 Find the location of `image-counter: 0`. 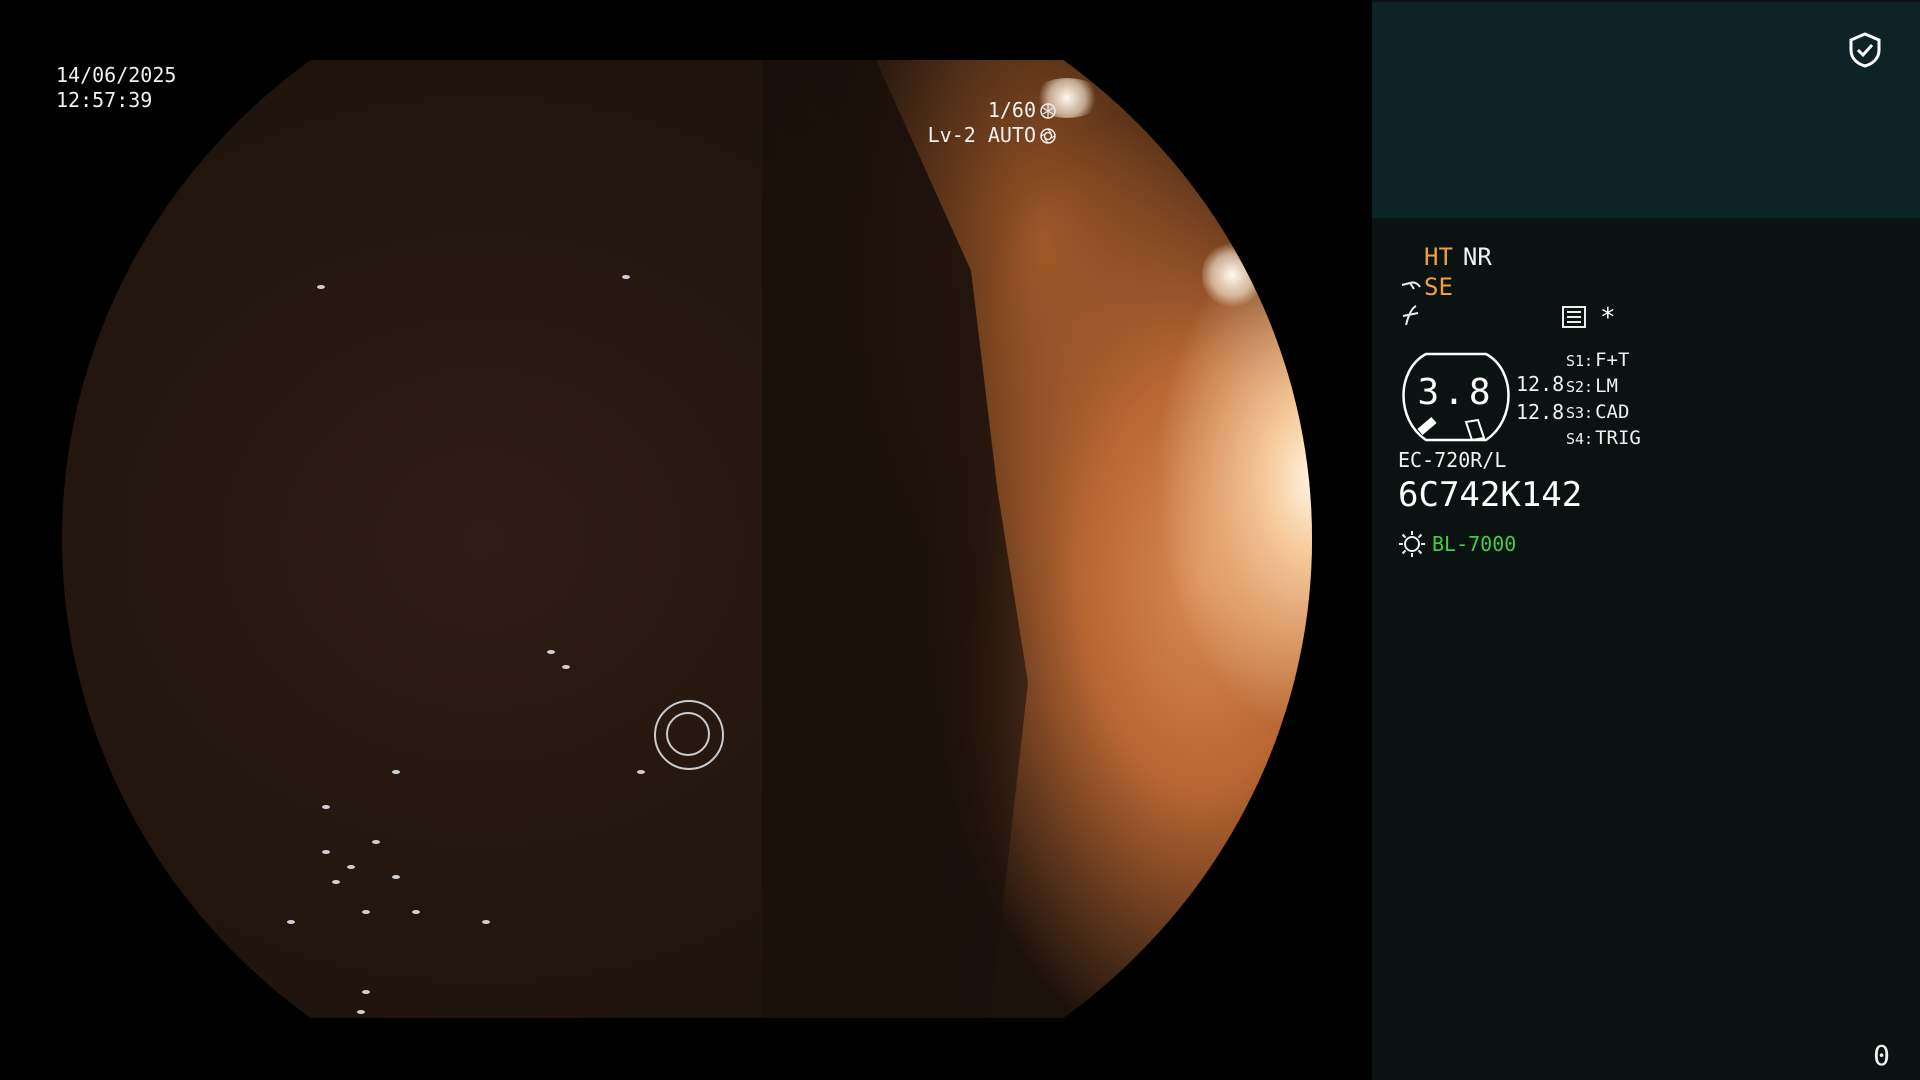

image-counter: 0 is located at coordinates (1881, 1055).